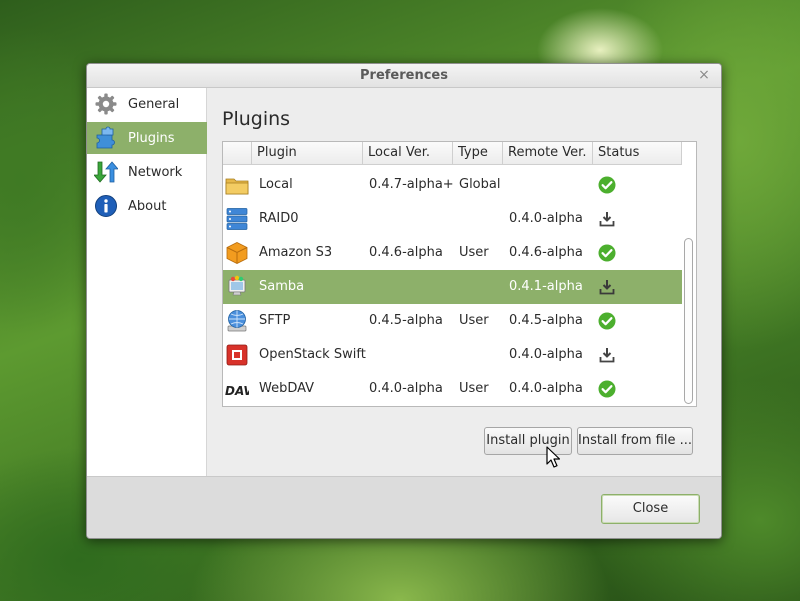 The width and height of the screenshot is (800, 601). What do you see at coordinates (406, 388) in the screenshot?
I see `cell-local-version: 0.4.0-alpha` at bounding box center [406, 388].